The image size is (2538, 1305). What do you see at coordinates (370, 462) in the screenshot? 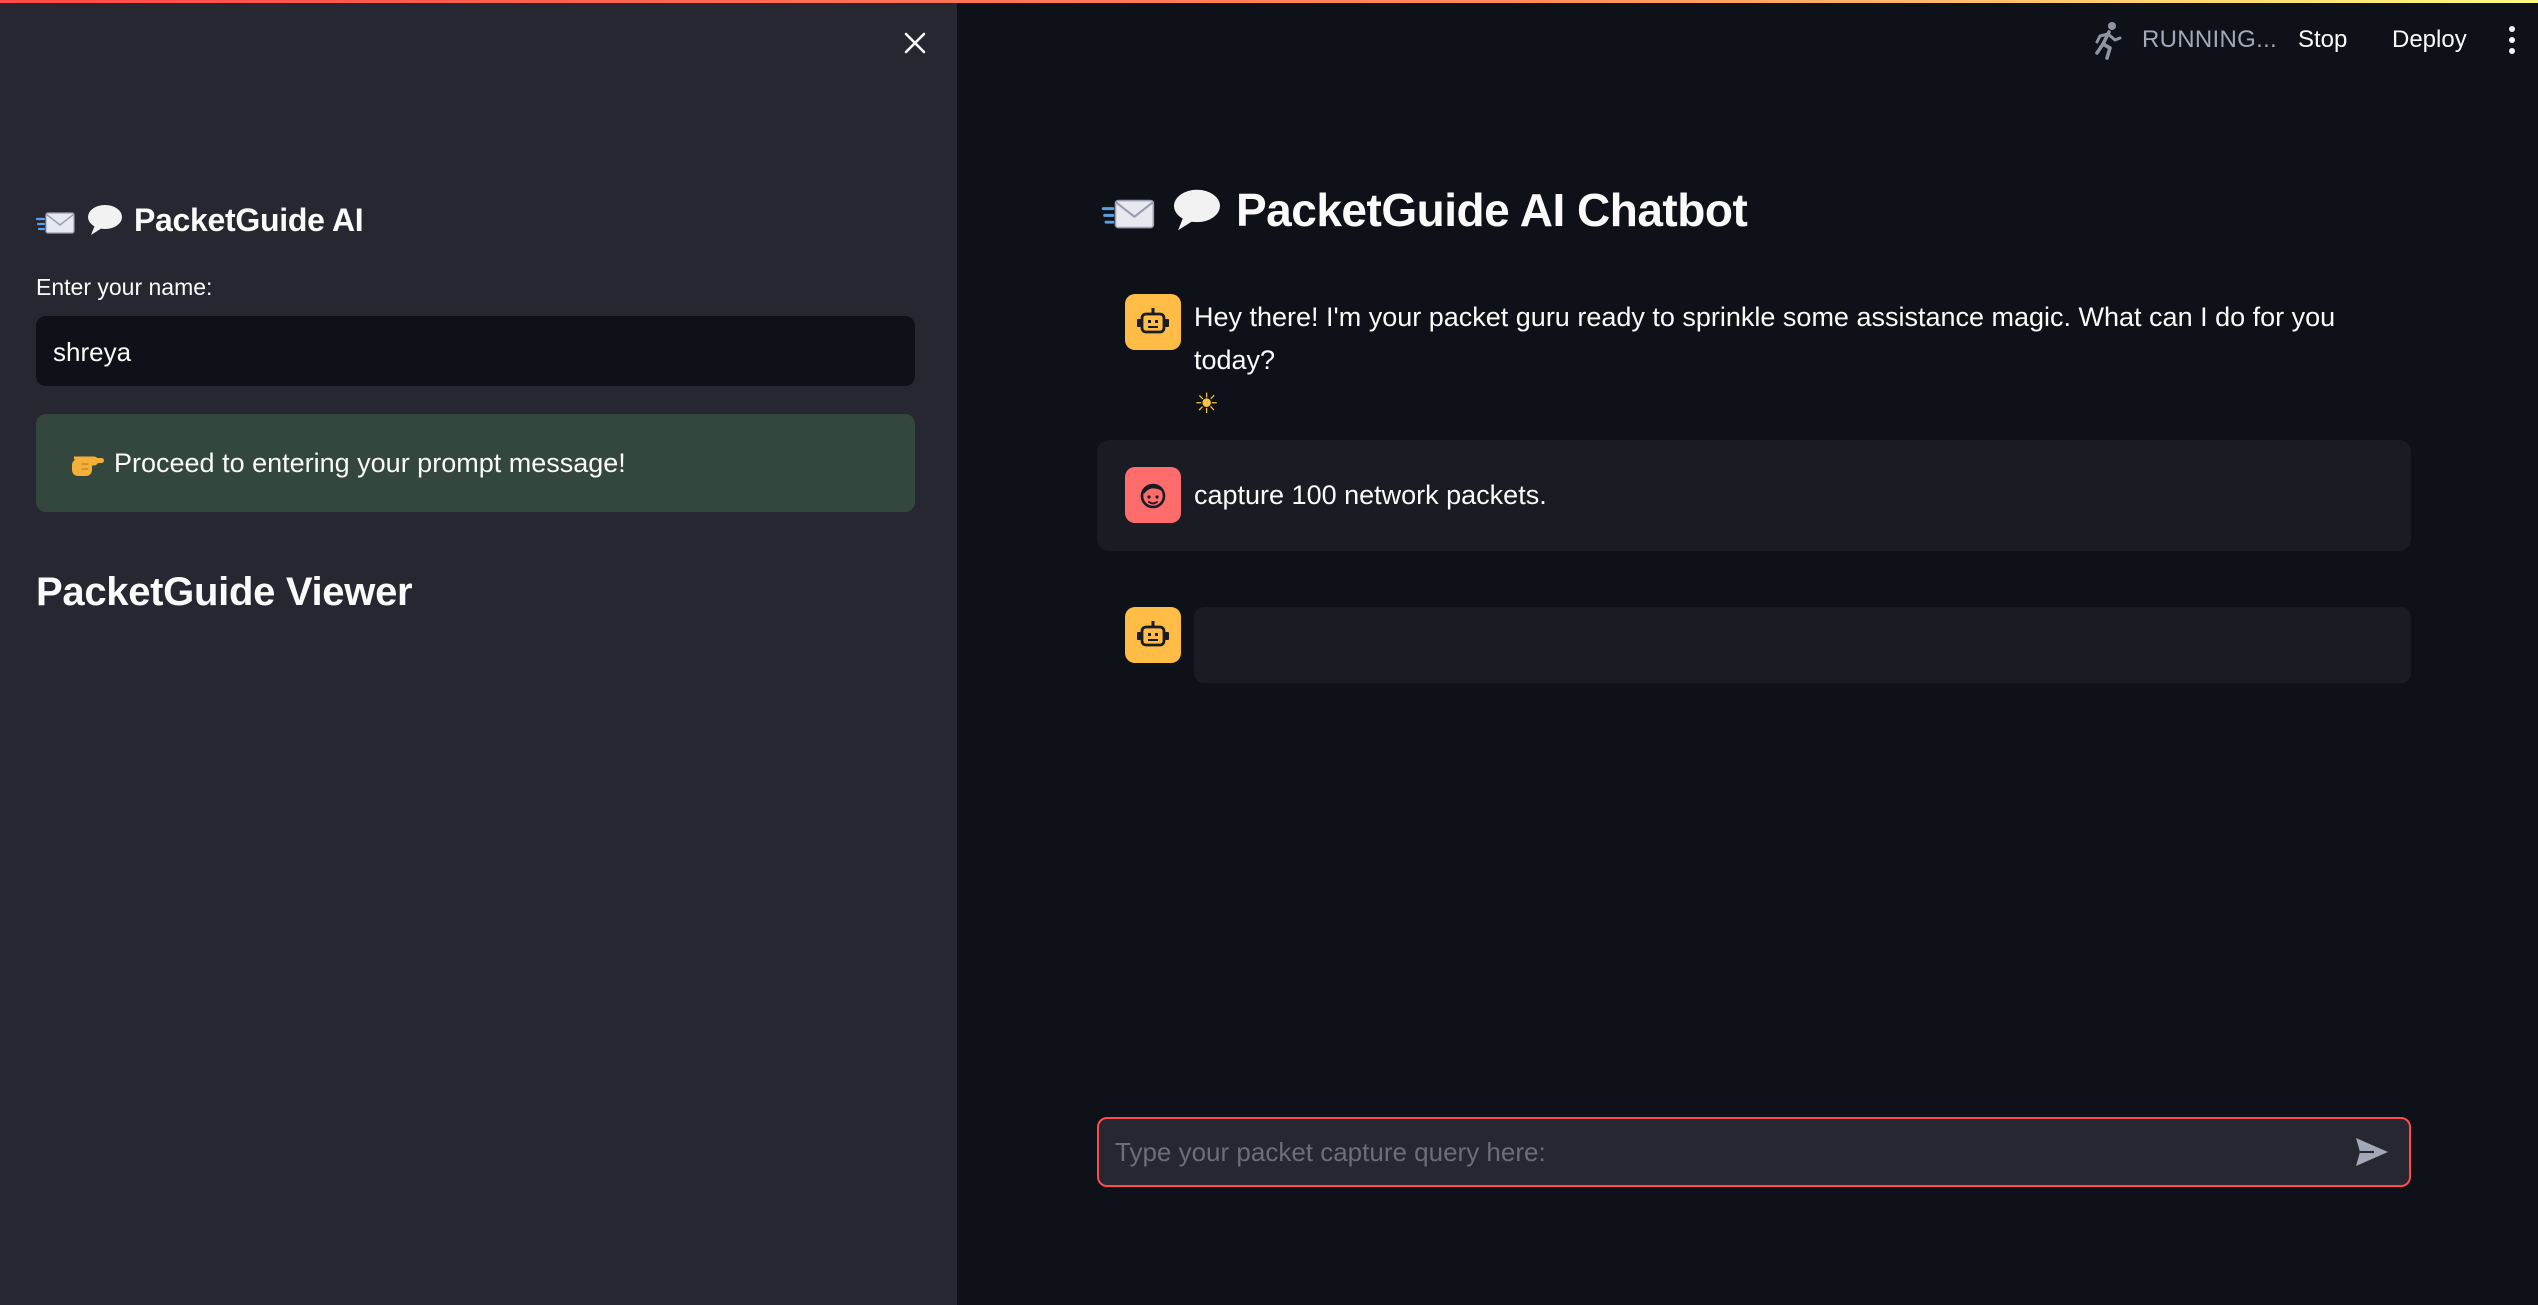
I see `info-message: Proceed to entering your prompt message!` at bounding box center [370, 462].